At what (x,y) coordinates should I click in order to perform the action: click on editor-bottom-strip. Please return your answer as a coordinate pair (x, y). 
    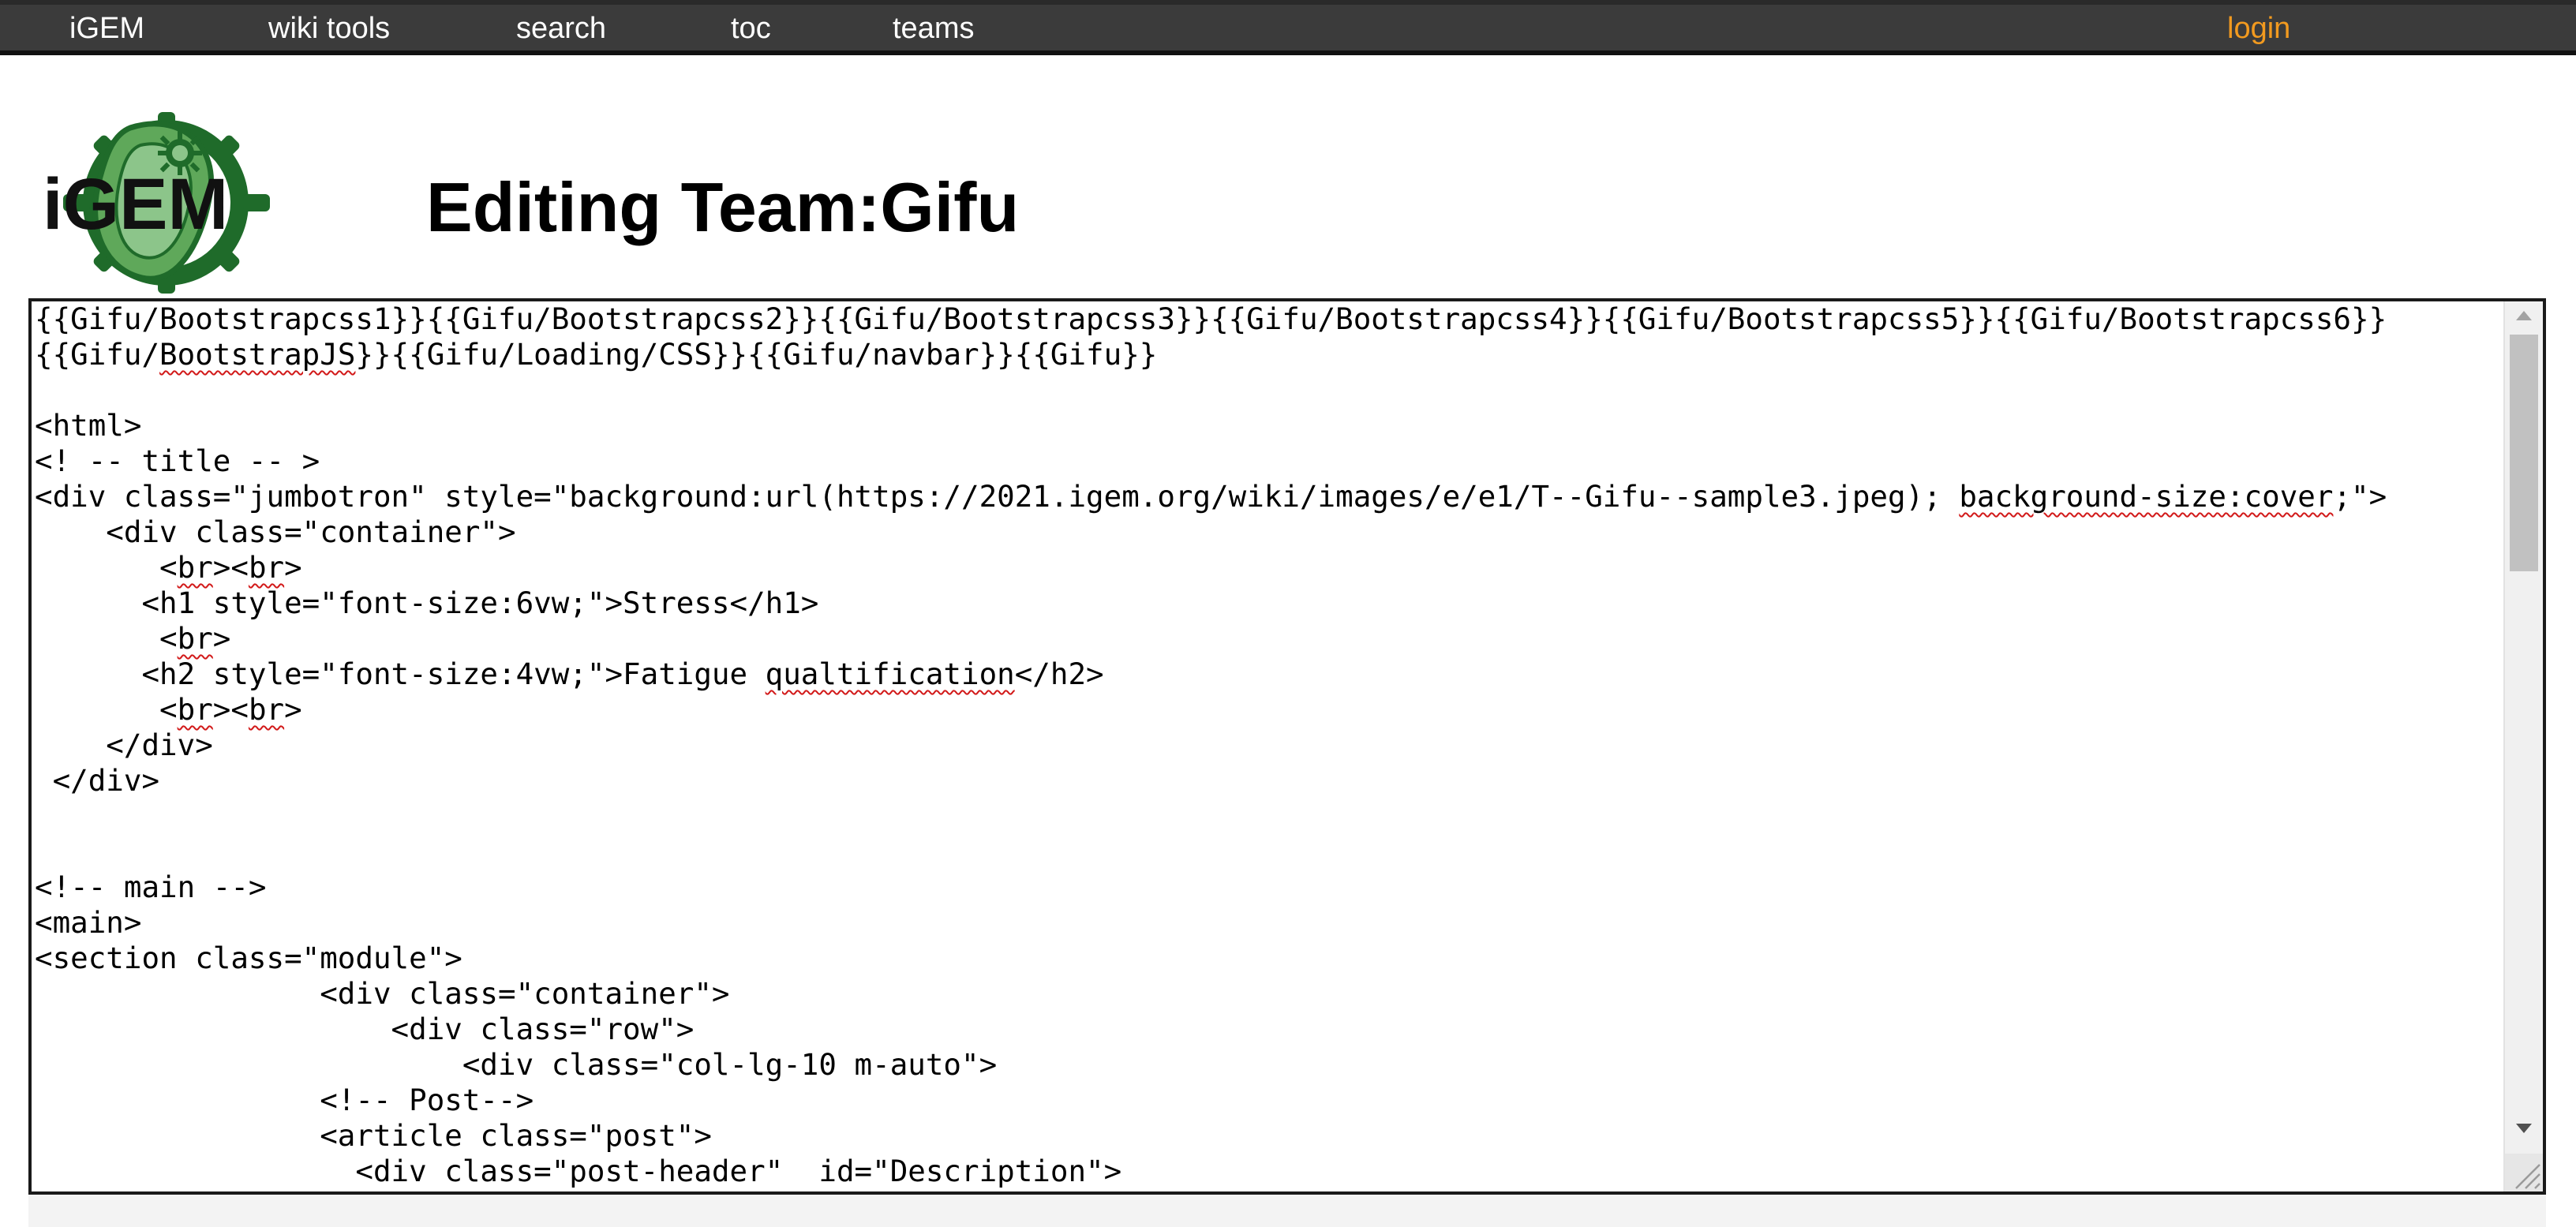
    Looking at the image, I should click on (1287, 1211).